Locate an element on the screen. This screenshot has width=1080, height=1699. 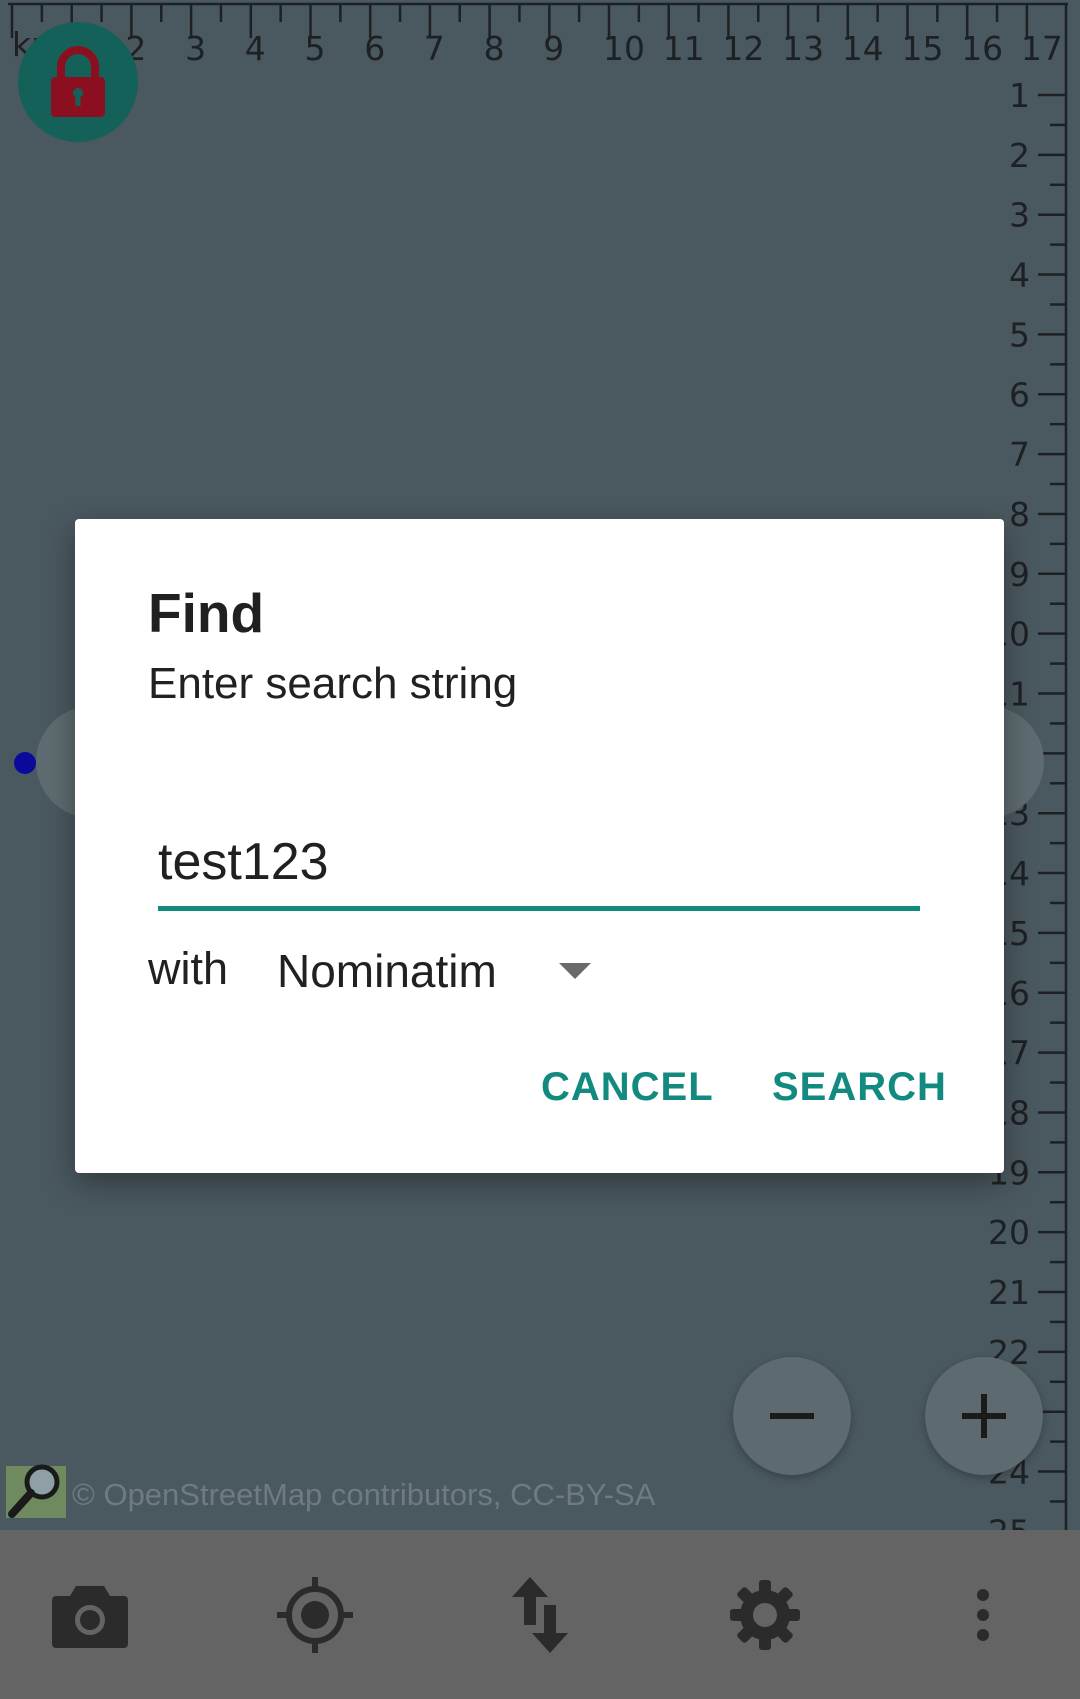
dialog-message: Enter search string is located at coordinates (333, 683).